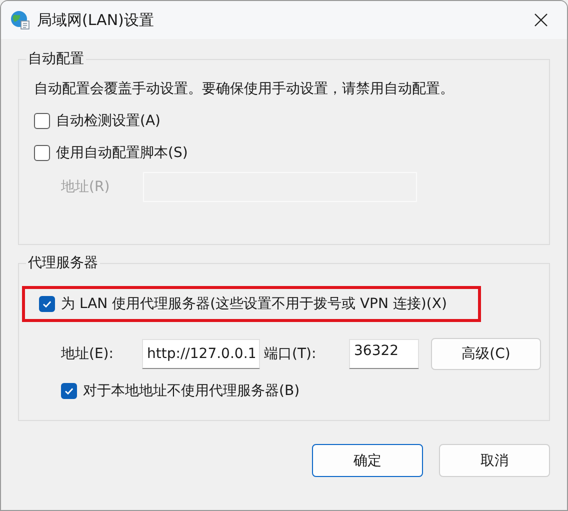 The width and height of the screenshot is (568, 511). What do you see at coordinates (201, 354) in the screenshot?
I see `input-field: http://127.0.0.1` at bounding box center [201, 354].